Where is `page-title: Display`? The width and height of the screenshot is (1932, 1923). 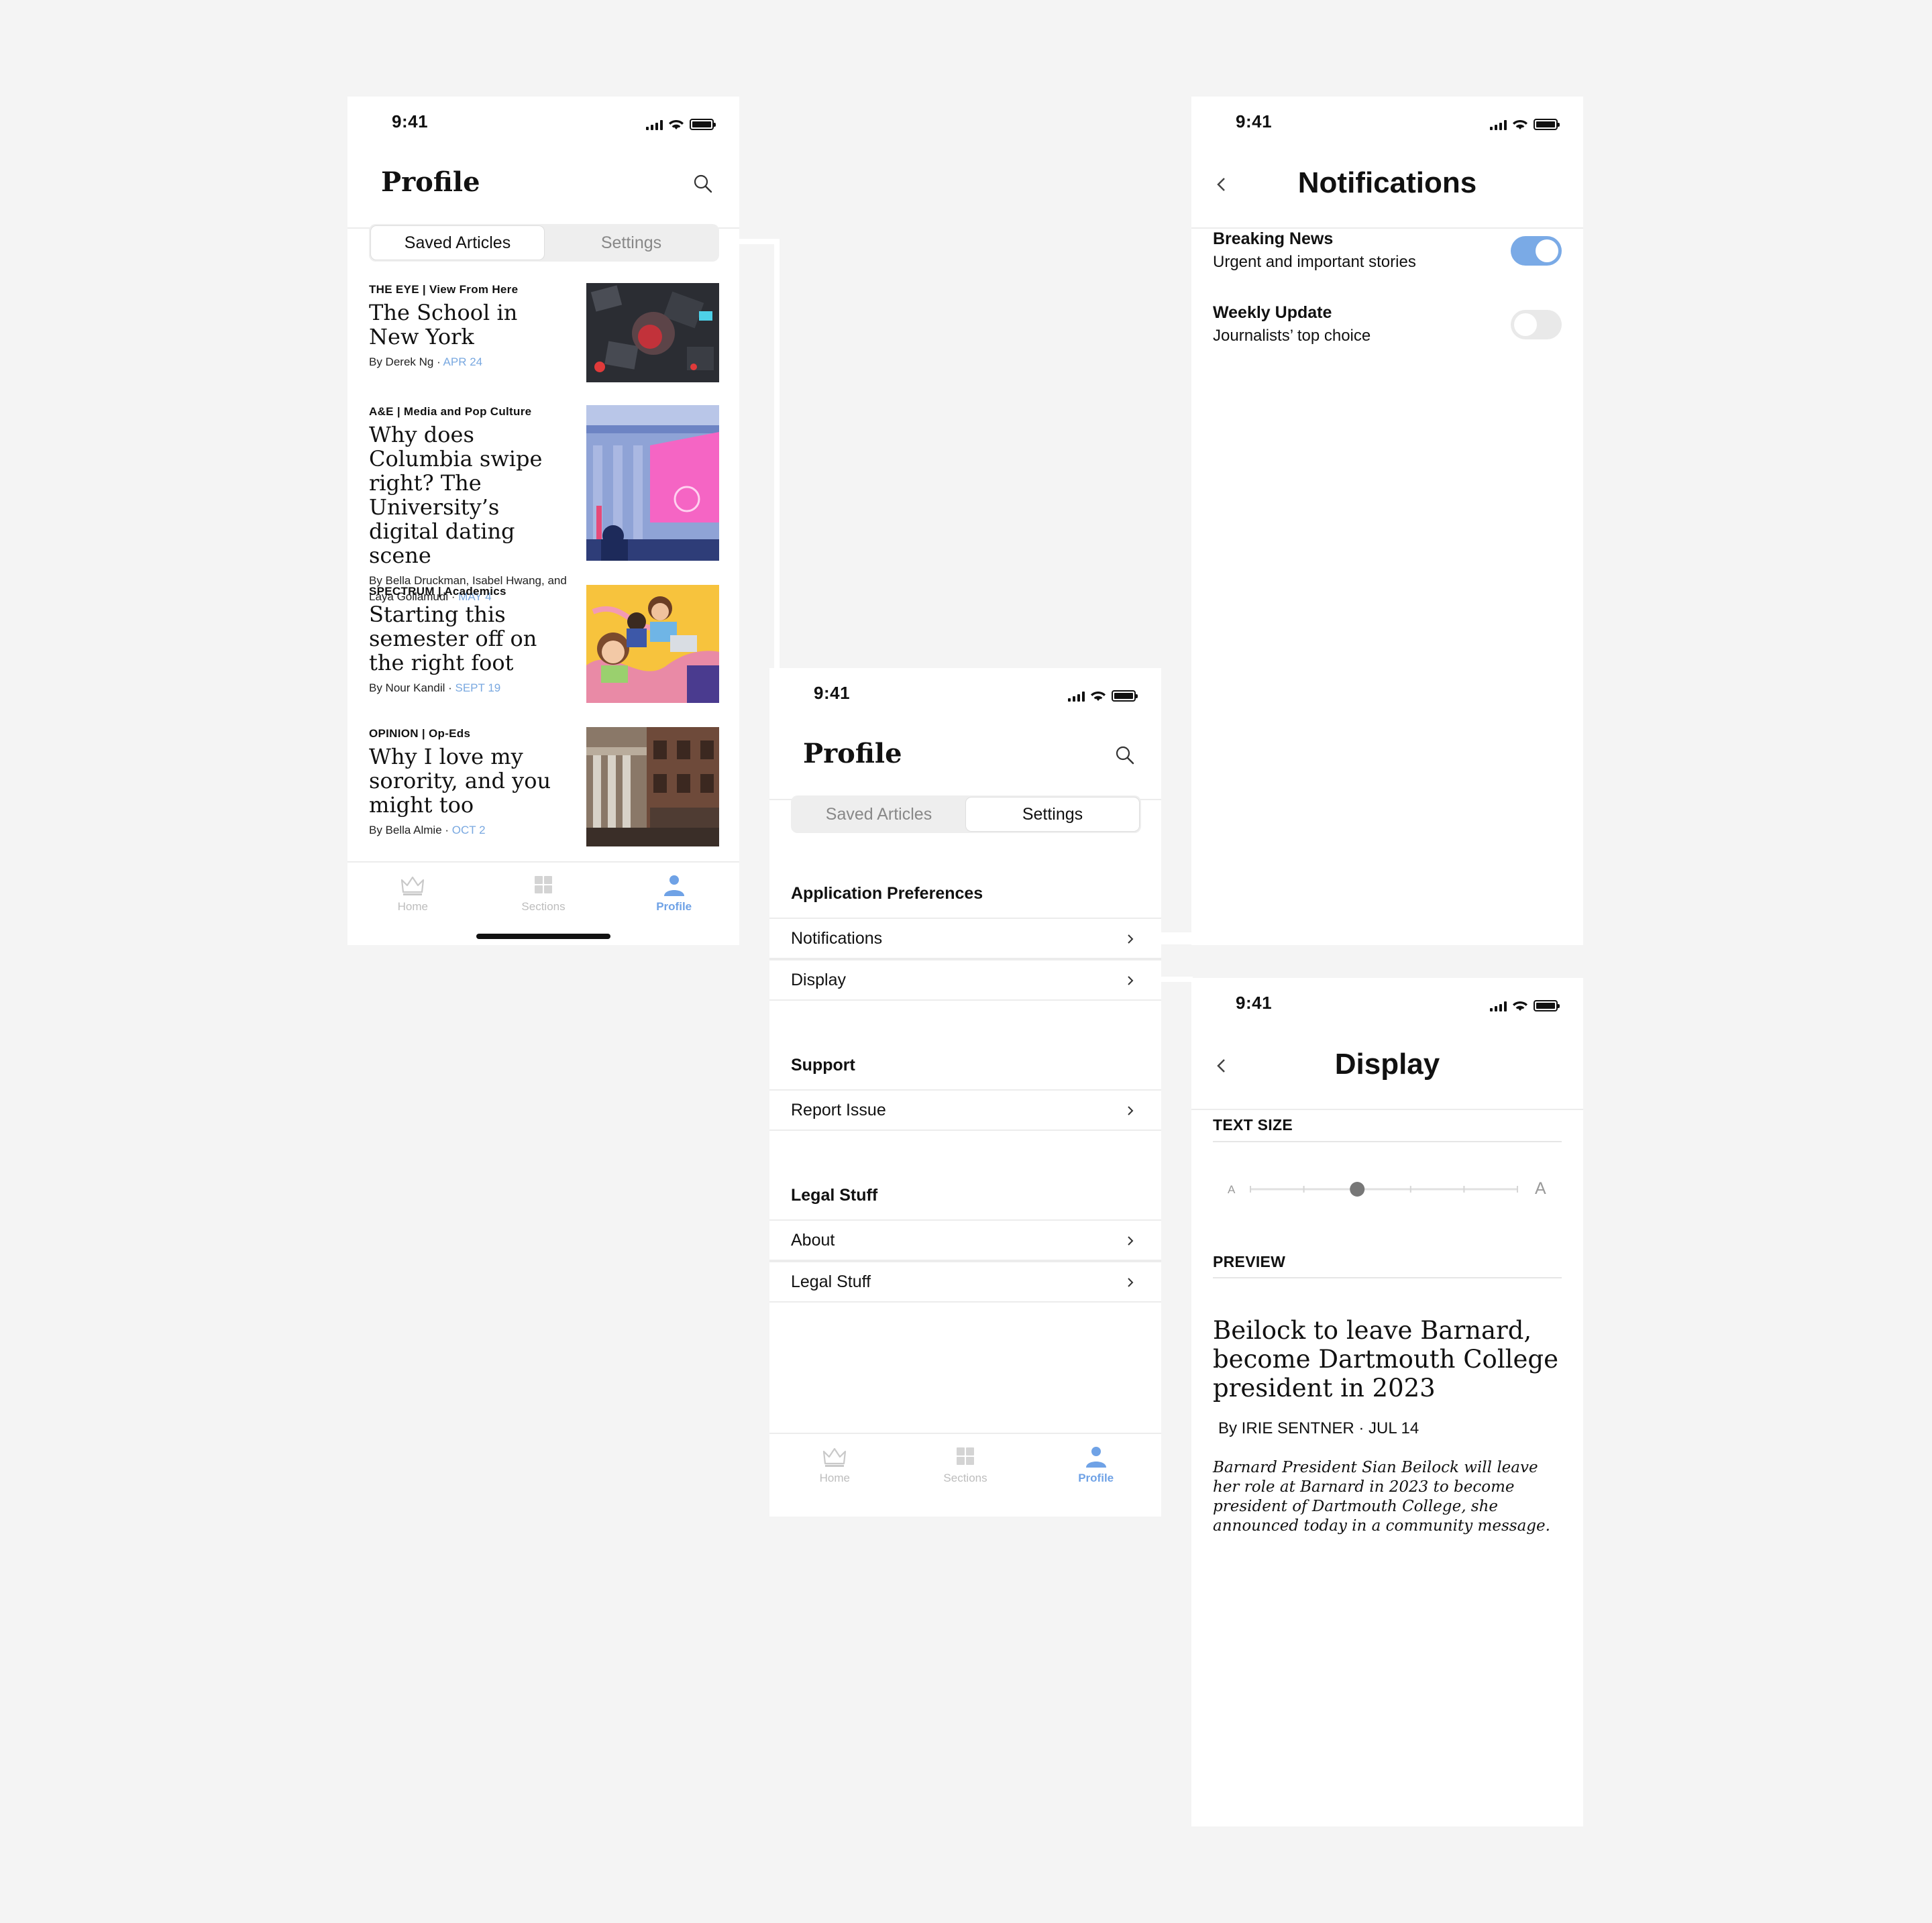
page-title: Display is located at coordinates (1387, 1064).